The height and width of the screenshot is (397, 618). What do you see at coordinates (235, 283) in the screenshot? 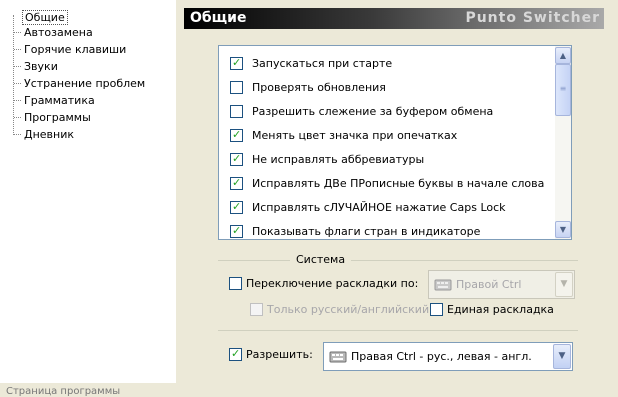
I see `switch-layout-checkbox` at bounding box center [235, 283].